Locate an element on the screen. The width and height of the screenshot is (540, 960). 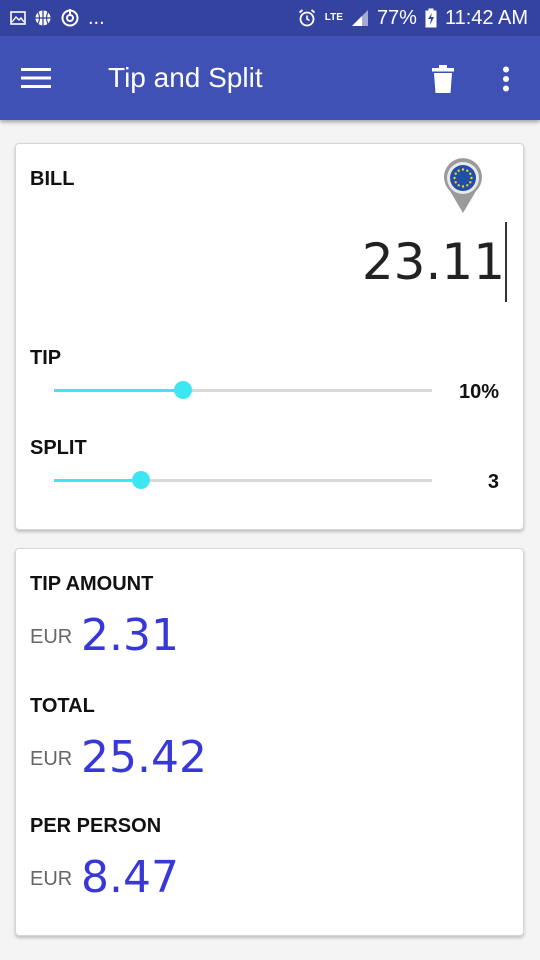
per-person-label: PER PERSON is located at coordinates (96, 826).